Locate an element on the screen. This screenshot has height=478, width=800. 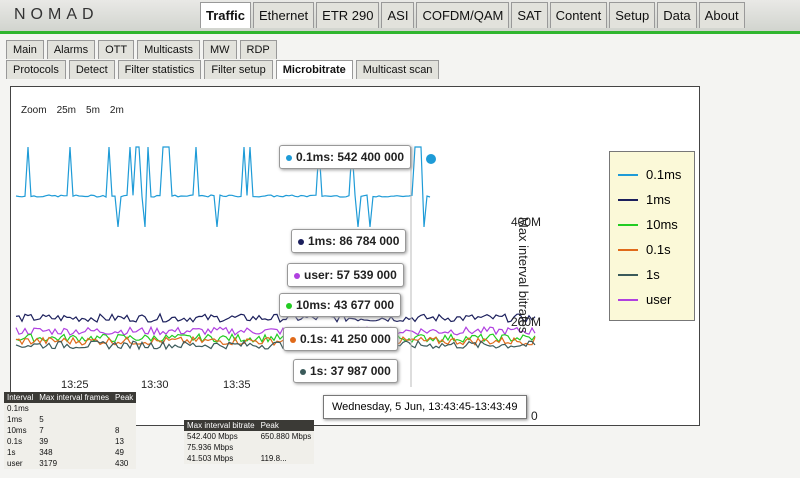
series-line-user is located at coordinates (275, 331).